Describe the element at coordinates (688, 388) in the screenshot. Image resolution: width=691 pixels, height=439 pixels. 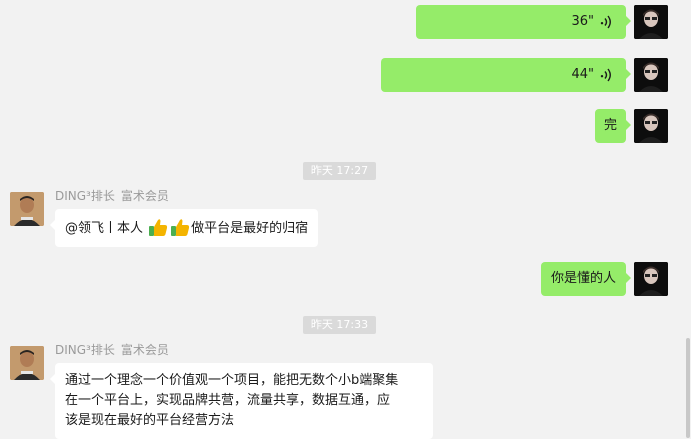
I see `scrollbar-thumb` at that location.